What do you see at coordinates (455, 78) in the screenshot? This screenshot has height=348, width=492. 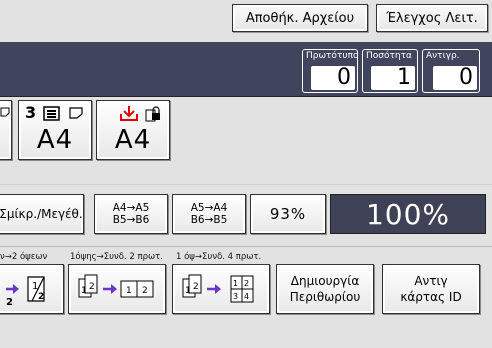 I see `copies-value: 0` at bounding box center [455, 78].